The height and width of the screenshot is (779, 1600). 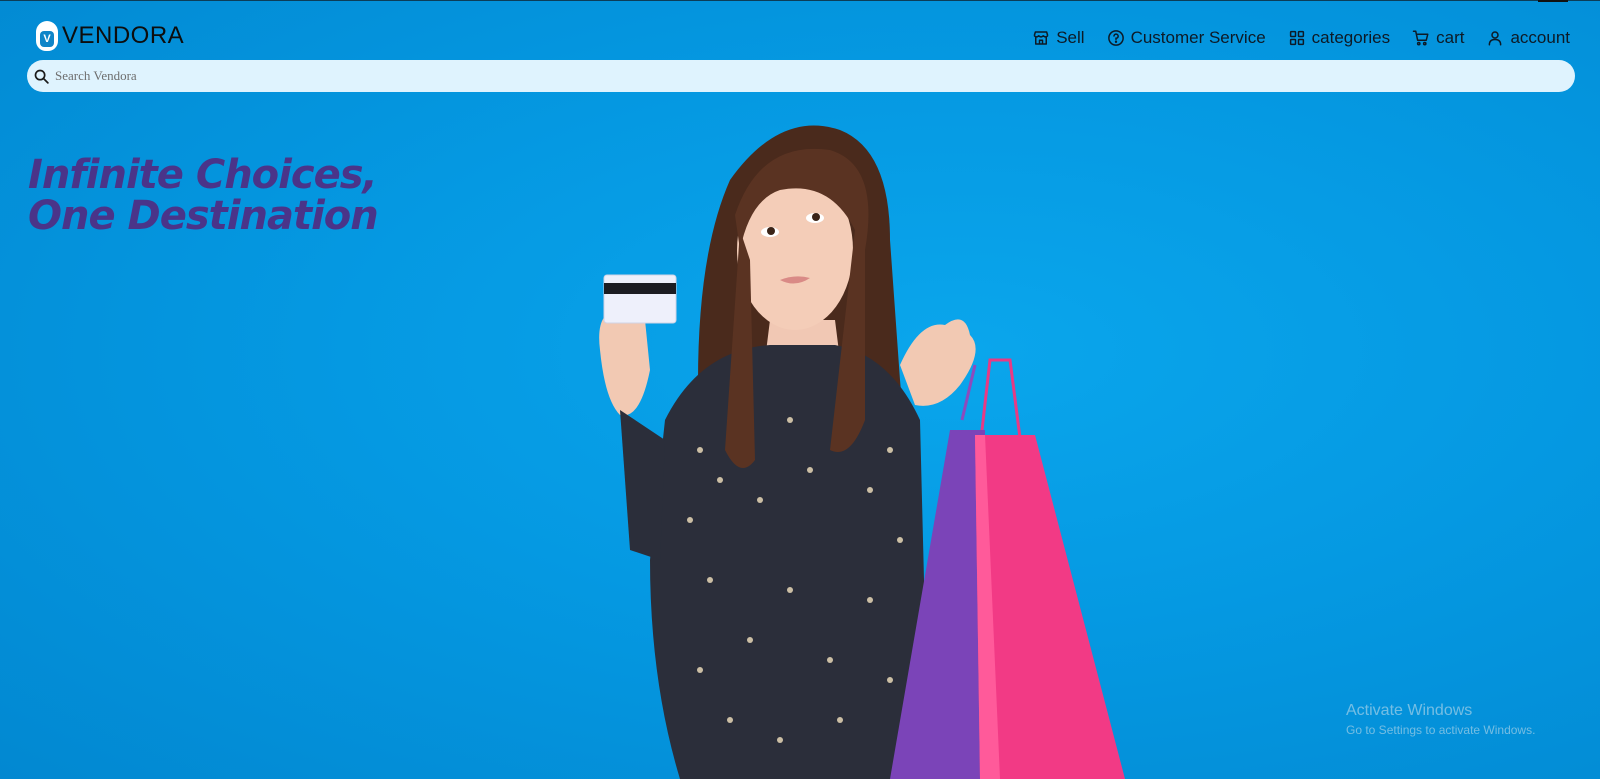 I want to click on hero-headline: Infinite Choices, One Destination, so click(x=203, y=195).